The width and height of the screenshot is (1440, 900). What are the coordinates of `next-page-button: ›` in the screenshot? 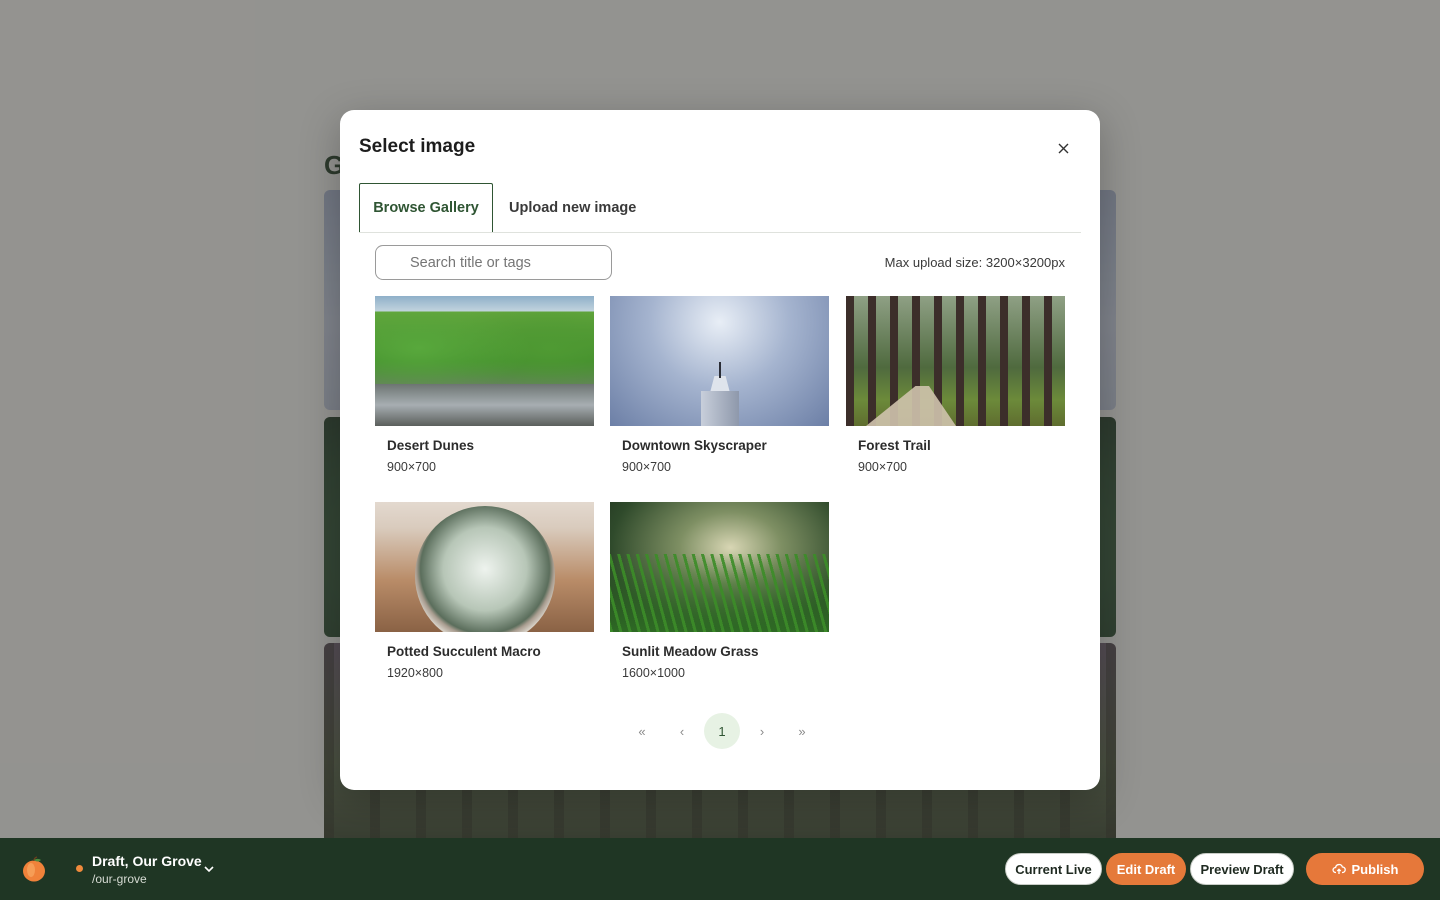 It's located at (762, 731).